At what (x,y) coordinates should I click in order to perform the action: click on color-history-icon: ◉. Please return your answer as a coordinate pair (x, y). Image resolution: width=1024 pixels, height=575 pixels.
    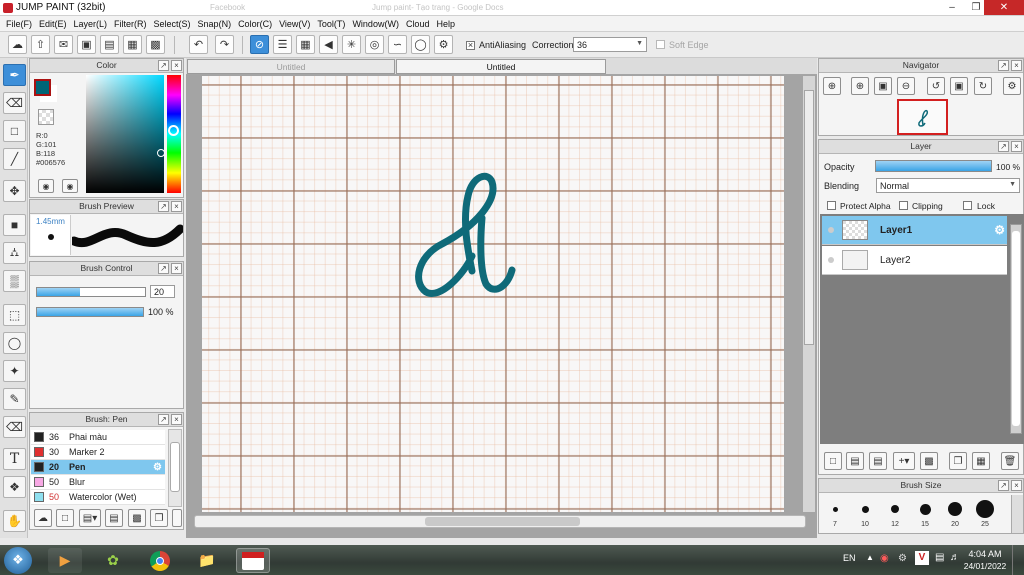
    Looking at the image, I should click on (70, 186).